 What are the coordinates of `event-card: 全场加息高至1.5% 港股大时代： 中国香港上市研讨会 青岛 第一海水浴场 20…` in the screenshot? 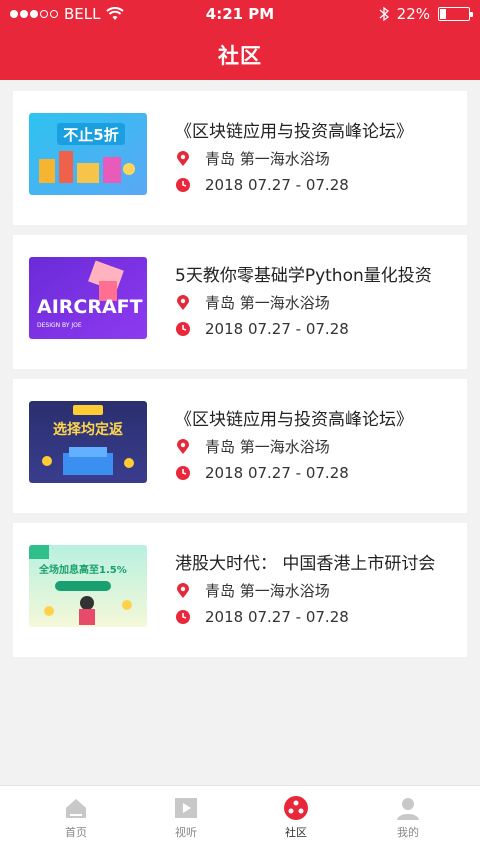 It's located at (240, 590).